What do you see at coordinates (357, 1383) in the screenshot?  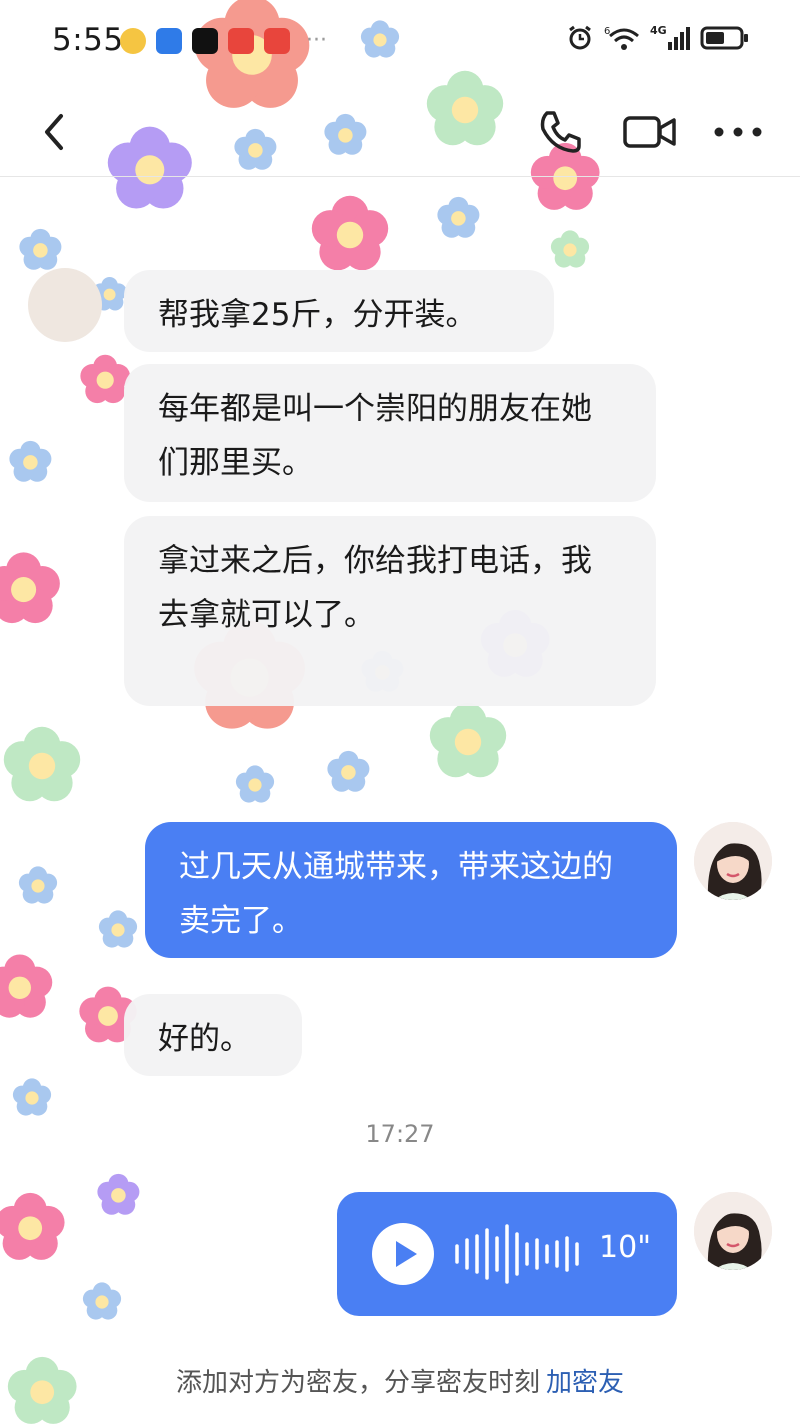 I see `close-friend-prompt-text: 添加对方为密友，分享密友时刻` at bounding box center [357, 1383].